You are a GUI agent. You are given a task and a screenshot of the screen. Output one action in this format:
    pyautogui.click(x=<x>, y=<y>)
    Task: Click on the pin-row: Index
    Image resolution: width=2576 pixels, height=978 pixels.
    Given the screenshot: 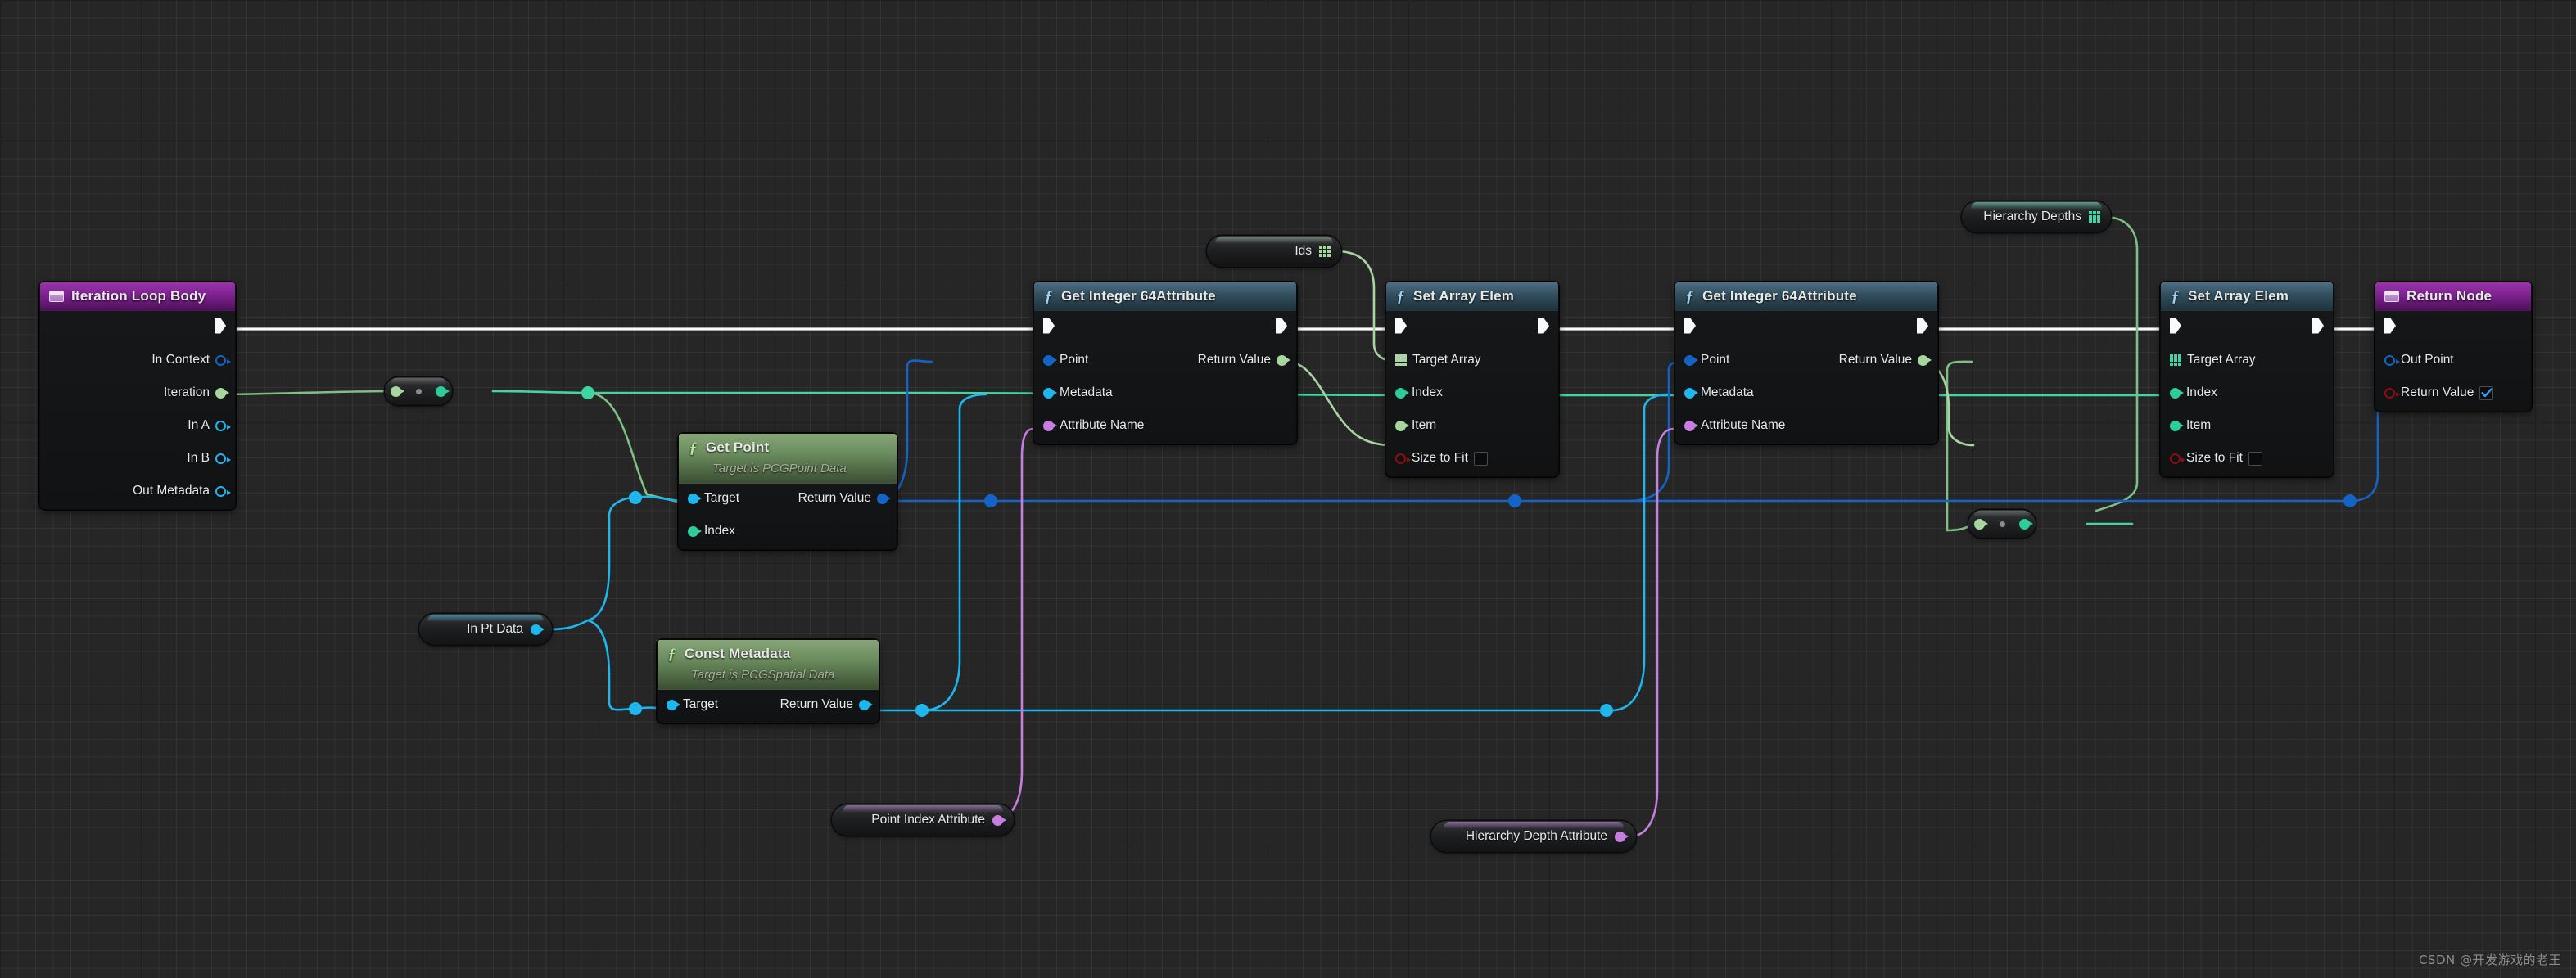 What is the action you would take?
    pyautogui.click(x=788, y=531)
    